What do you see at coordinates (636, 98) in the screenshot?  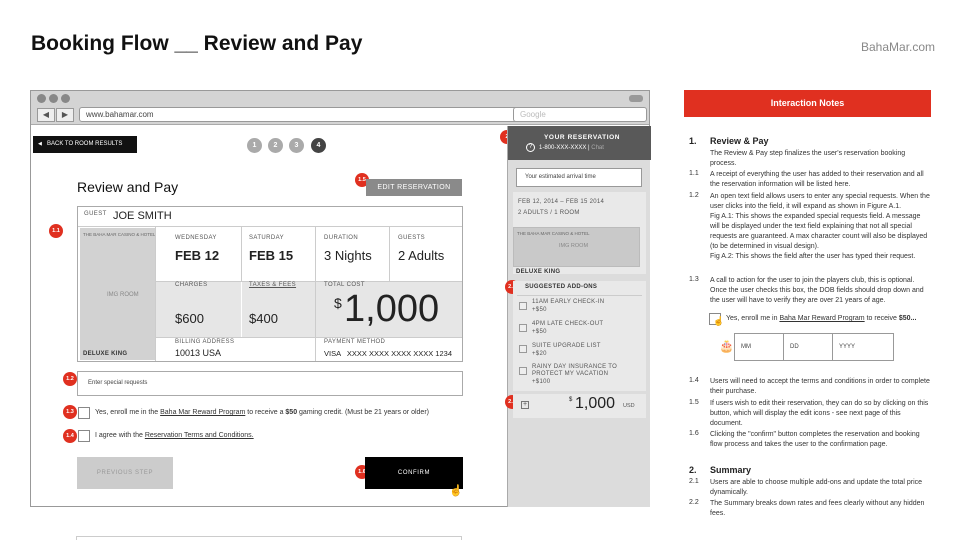 I see `resize-handle` at bounding box center [636, 98].